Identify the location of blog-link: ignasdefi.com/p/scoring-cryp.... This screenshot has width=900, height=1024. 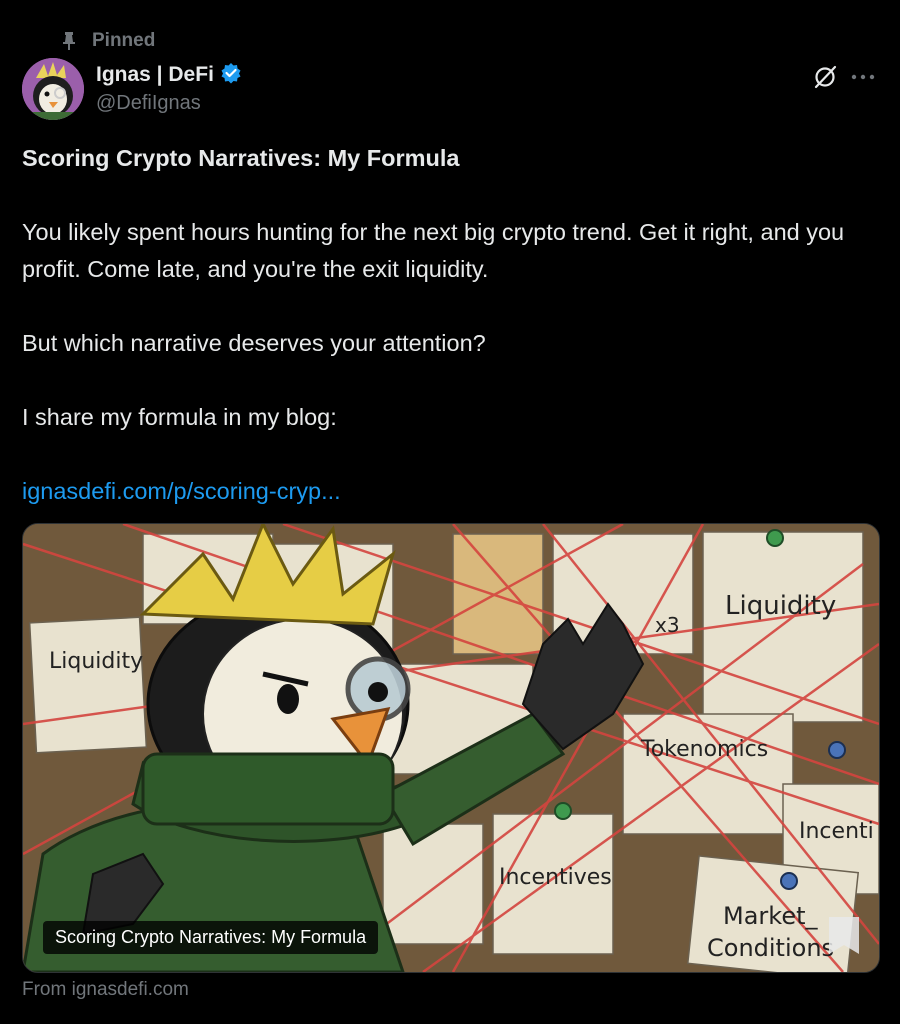
(181, 491).